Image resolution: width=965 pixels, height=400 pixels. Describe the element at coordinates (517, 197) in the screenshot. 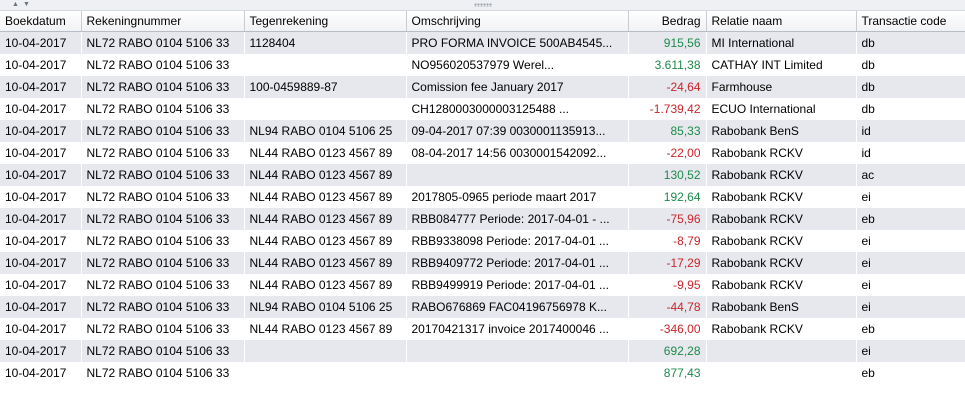

I see `cell-omschrijving: 2017805-0965 periode maart 2017` at that location.